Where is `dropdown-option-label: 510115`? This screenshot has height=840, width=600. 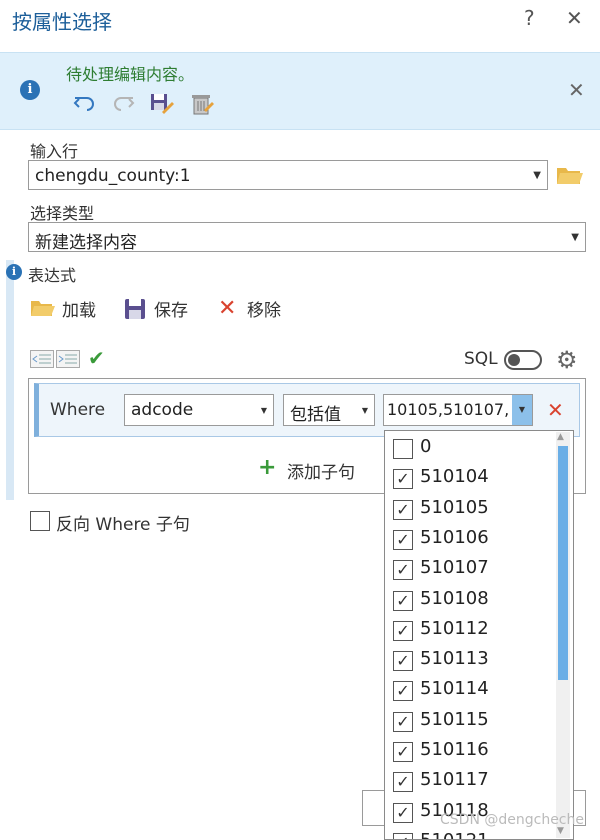
dropdown-option-label: 510115 is located at coordinates (454, 719).